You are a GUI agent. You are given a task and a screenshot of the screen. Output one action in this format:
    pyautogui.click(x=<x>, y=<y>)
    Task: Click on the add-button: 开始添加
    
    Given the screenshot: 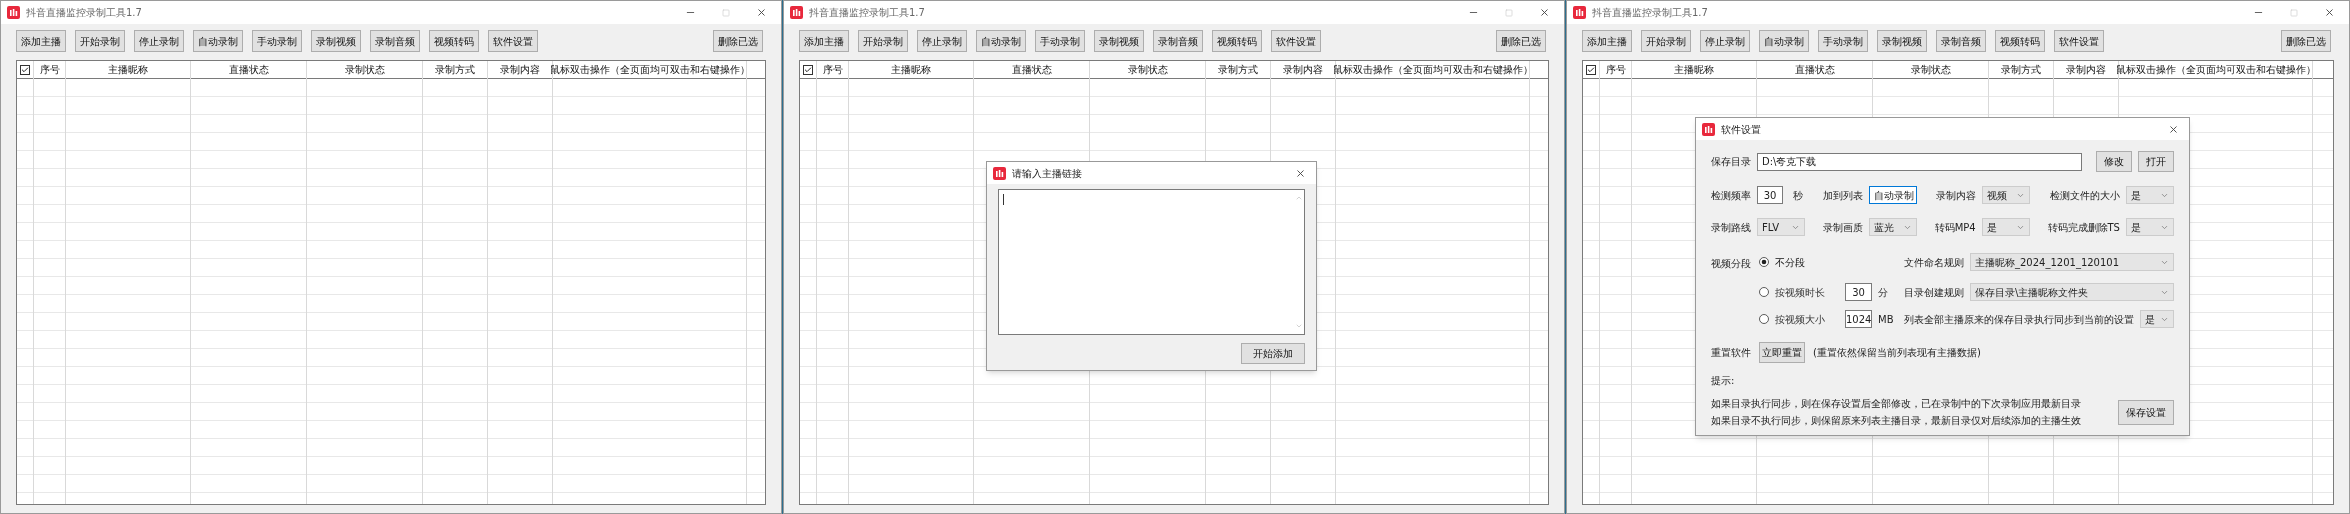 What is the action you would take?
    pyautogui.click(x=1273, y=353)
    